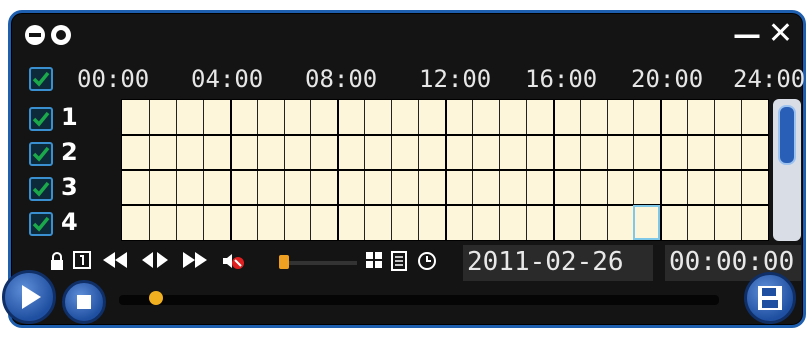  What do you see at coordinates (284, 262) in the screenshot?
I see `volume-slider` at bounding box center [284, 262].